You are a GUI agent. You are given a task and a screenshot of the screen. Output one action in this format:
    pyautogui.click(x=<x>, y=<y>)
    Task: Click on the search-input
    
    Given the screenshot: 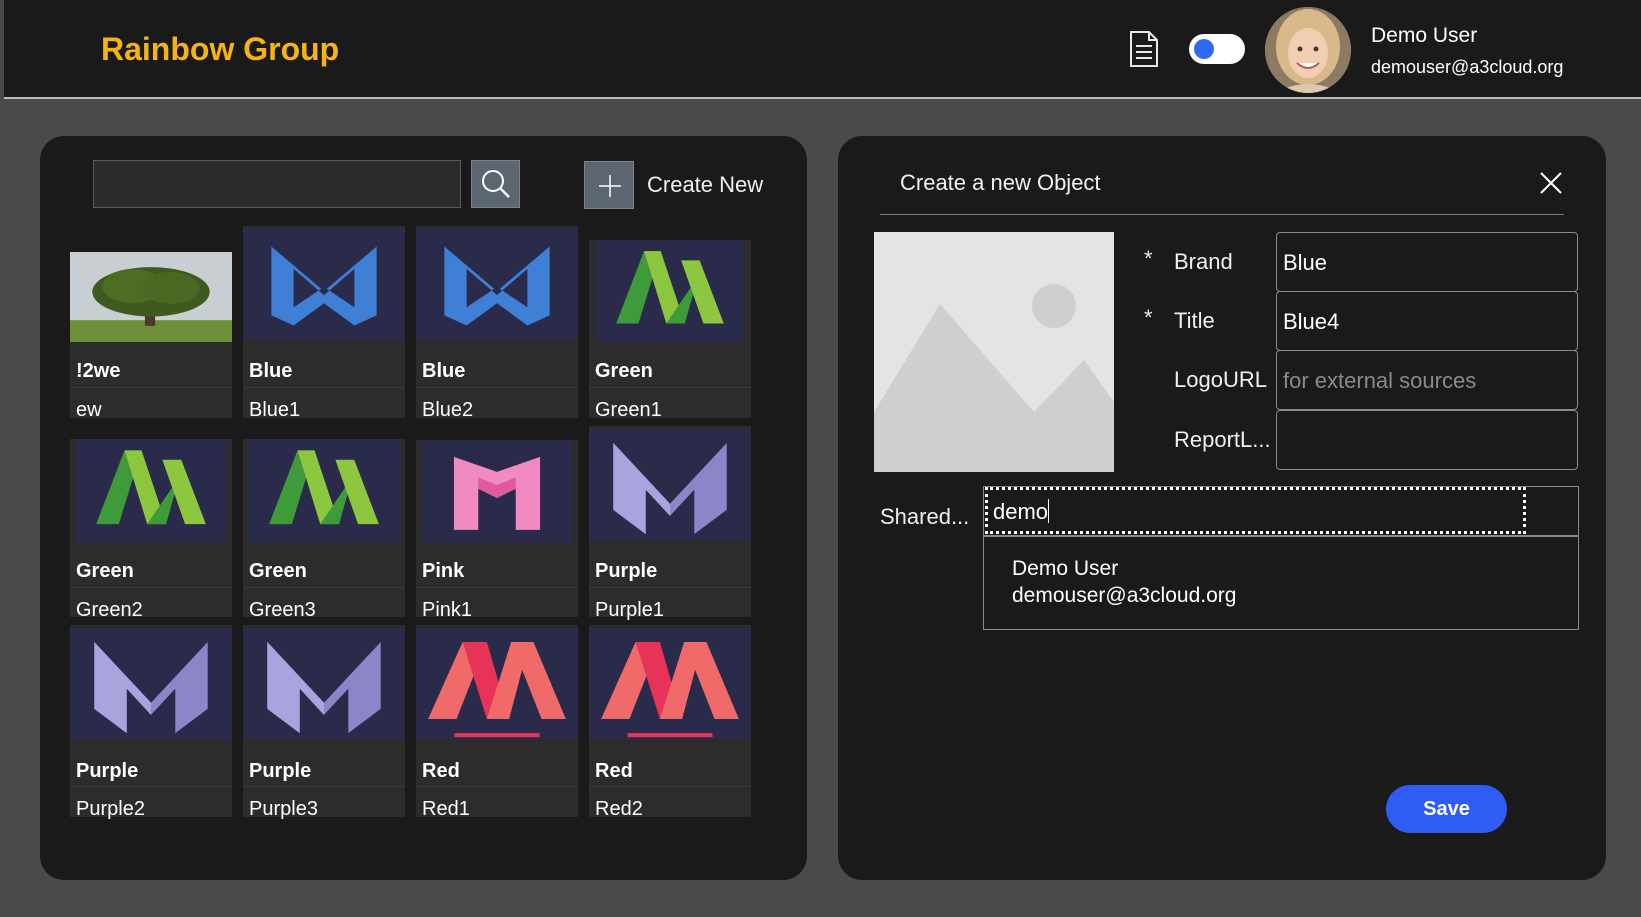 What is the action you would take?
    pyautogui.click(x=277, y=184)
    